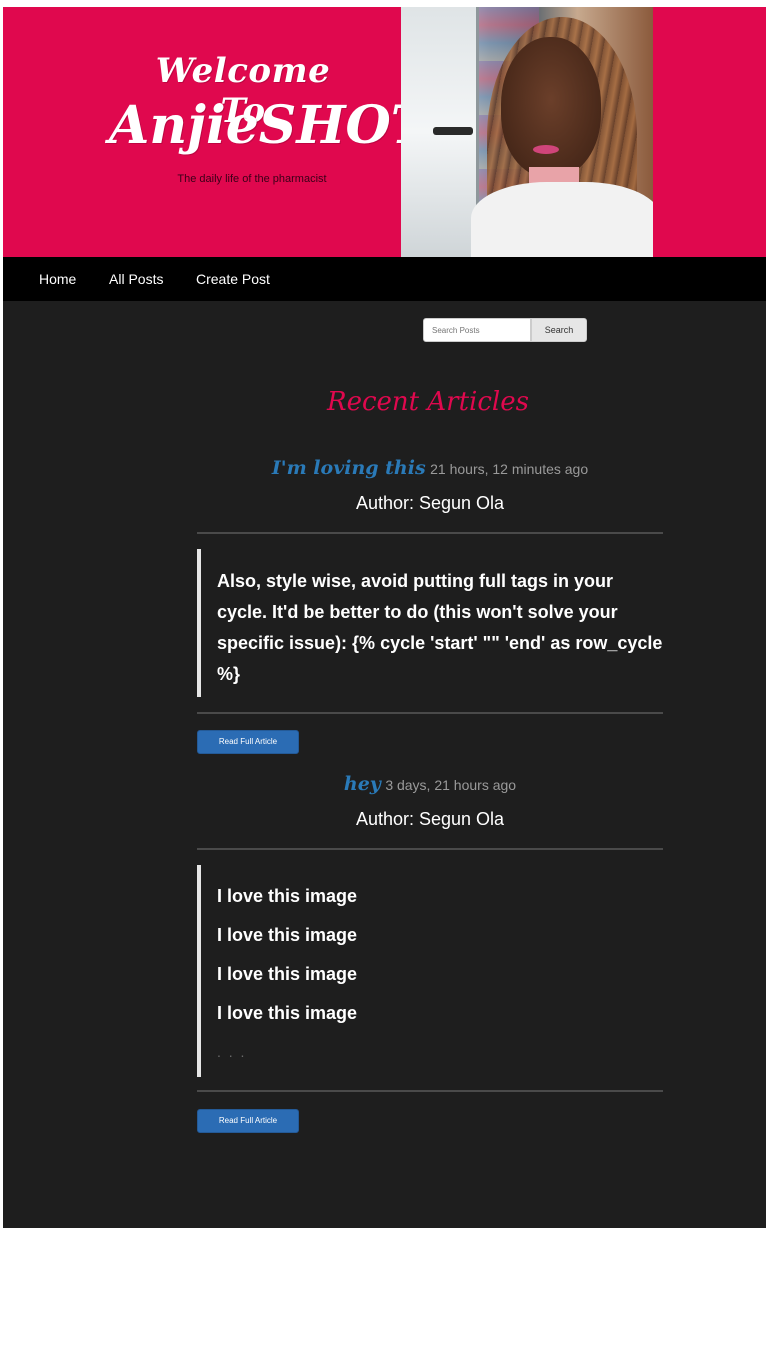  I want to click on site-tagline: The daily life of the pharmacist, so click(252, 179).